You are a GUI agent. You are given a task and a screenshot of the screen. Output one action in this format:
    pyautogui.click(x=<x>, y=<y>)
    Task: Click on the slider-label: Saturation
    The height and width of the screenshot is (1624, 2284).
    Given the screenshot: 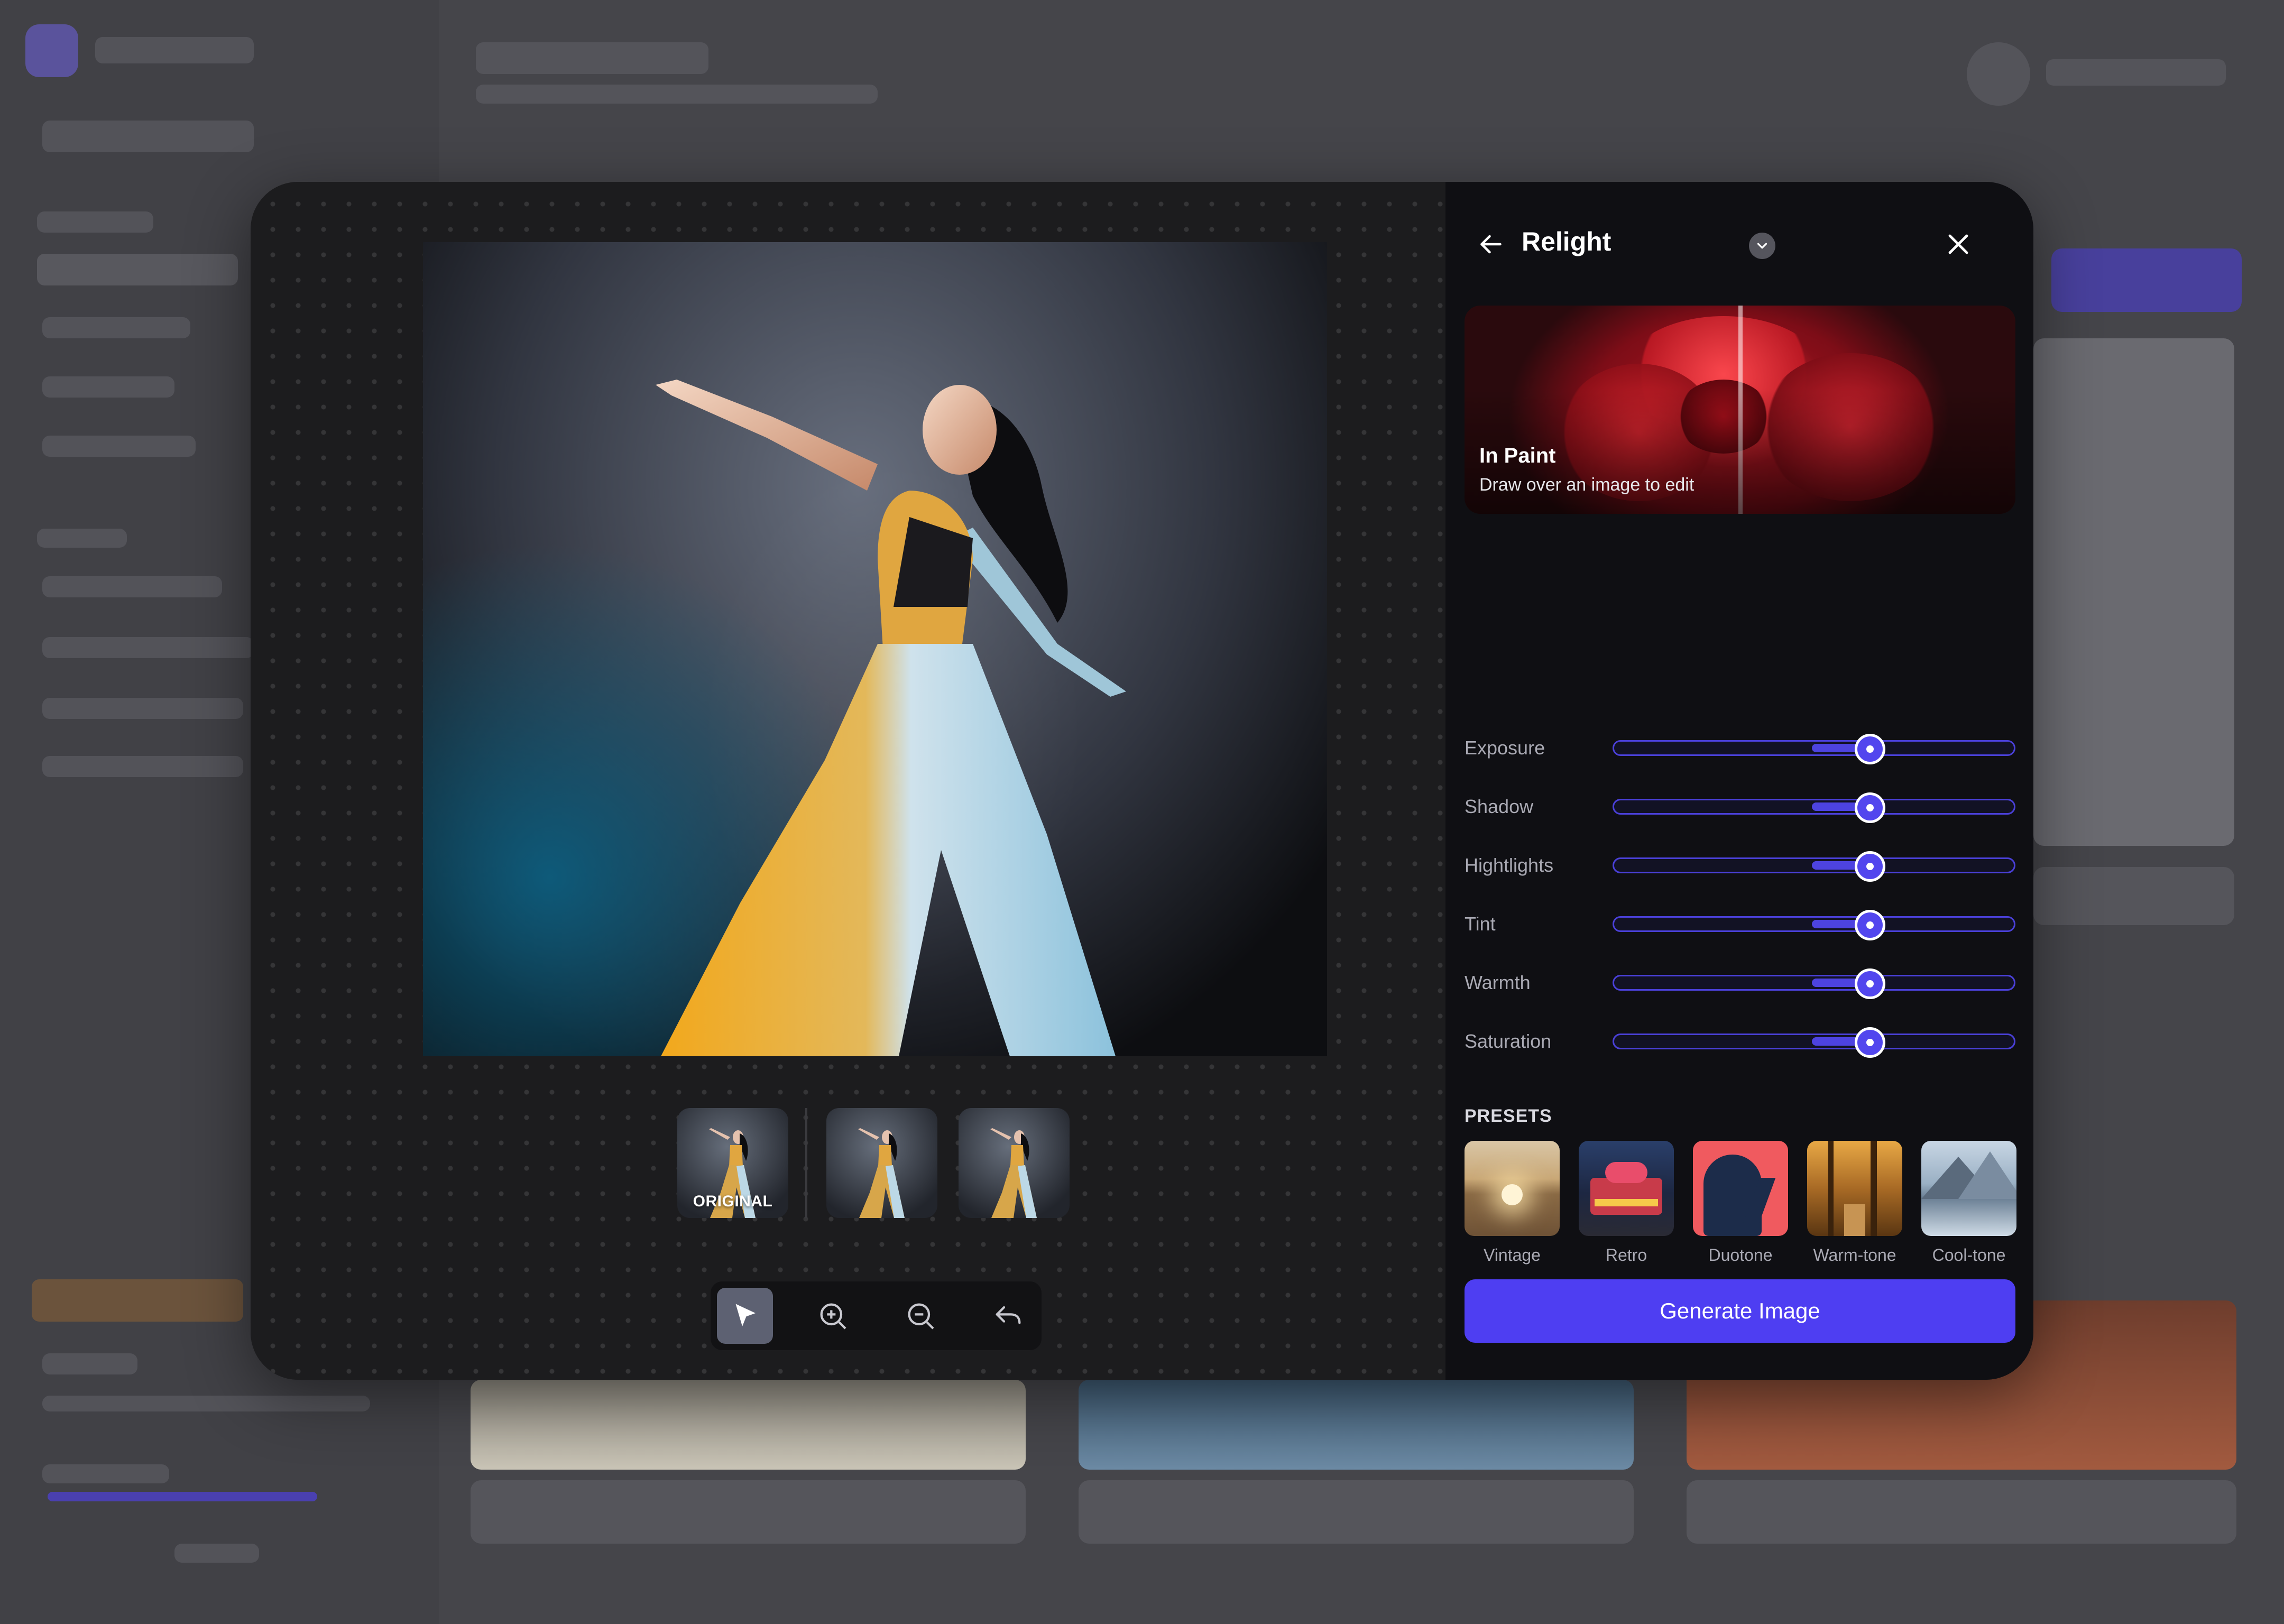 What is the action you would take?
    pyautogui.click(x=1508, y=1041)
    